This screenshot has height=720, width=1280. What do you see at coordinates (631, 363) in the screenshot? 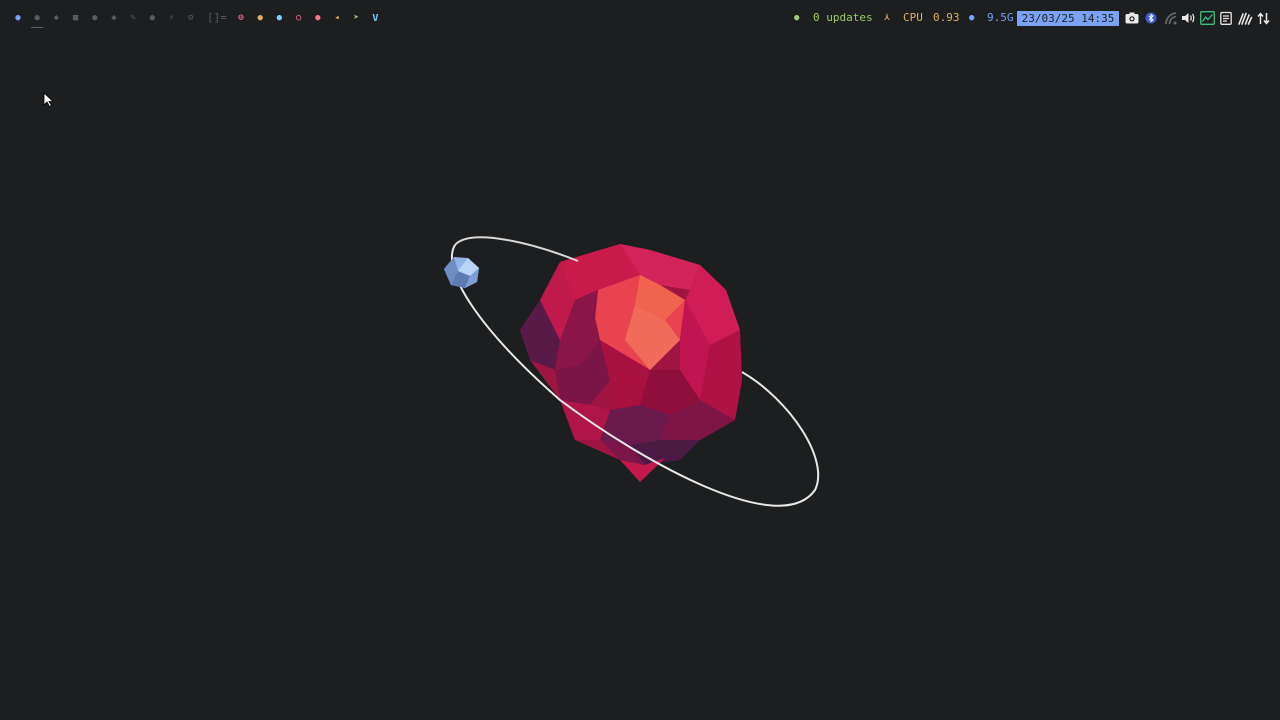
I see `planet-body` at bounding box center [631, 363].